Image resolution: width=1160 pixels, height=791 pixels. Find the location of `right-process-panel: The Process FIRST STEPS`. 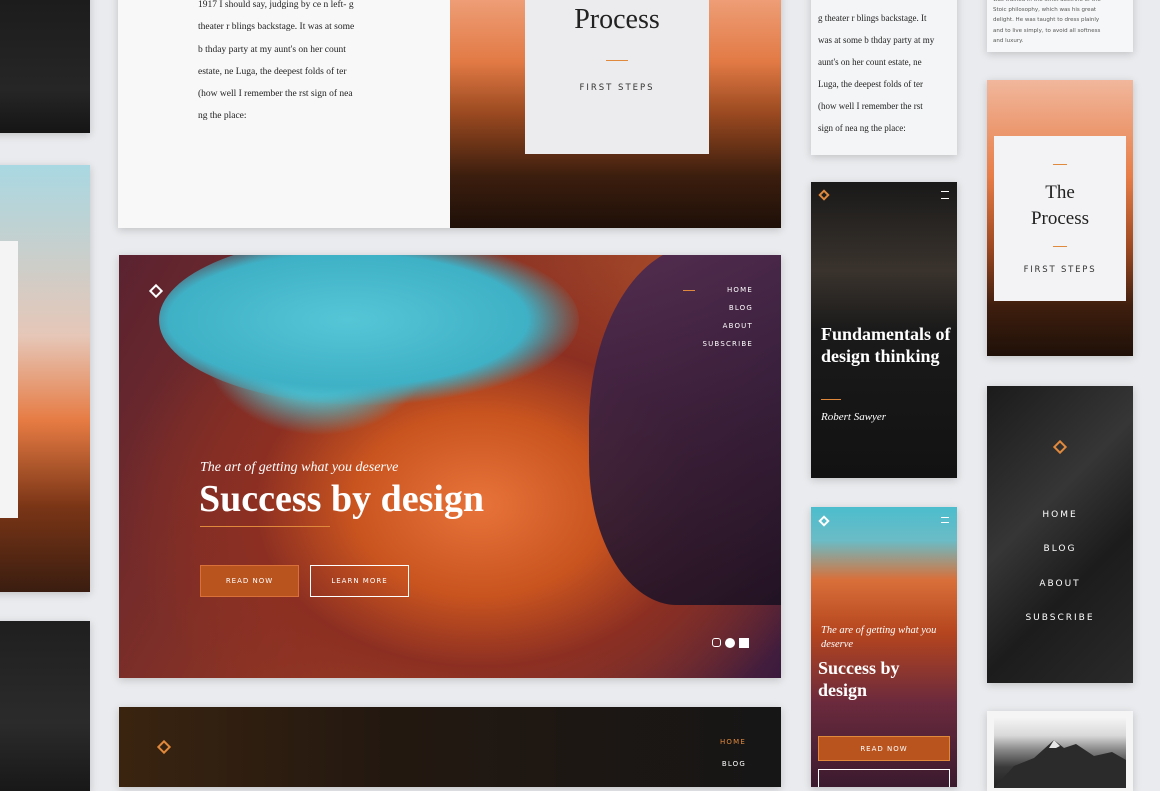

right-process-panel: The Process FIRST STEPS is located at coordinates (1060, 218).